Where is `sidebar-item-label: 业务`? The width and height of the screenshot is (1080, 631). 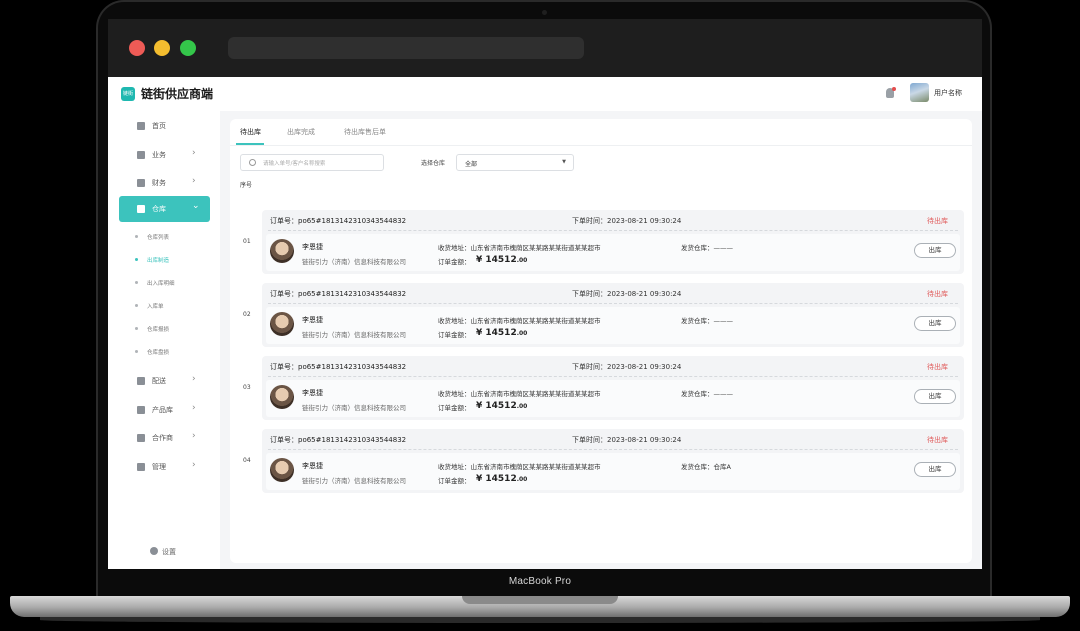
sidebar-item-label: 业务 is located at coordinates (159, 155).